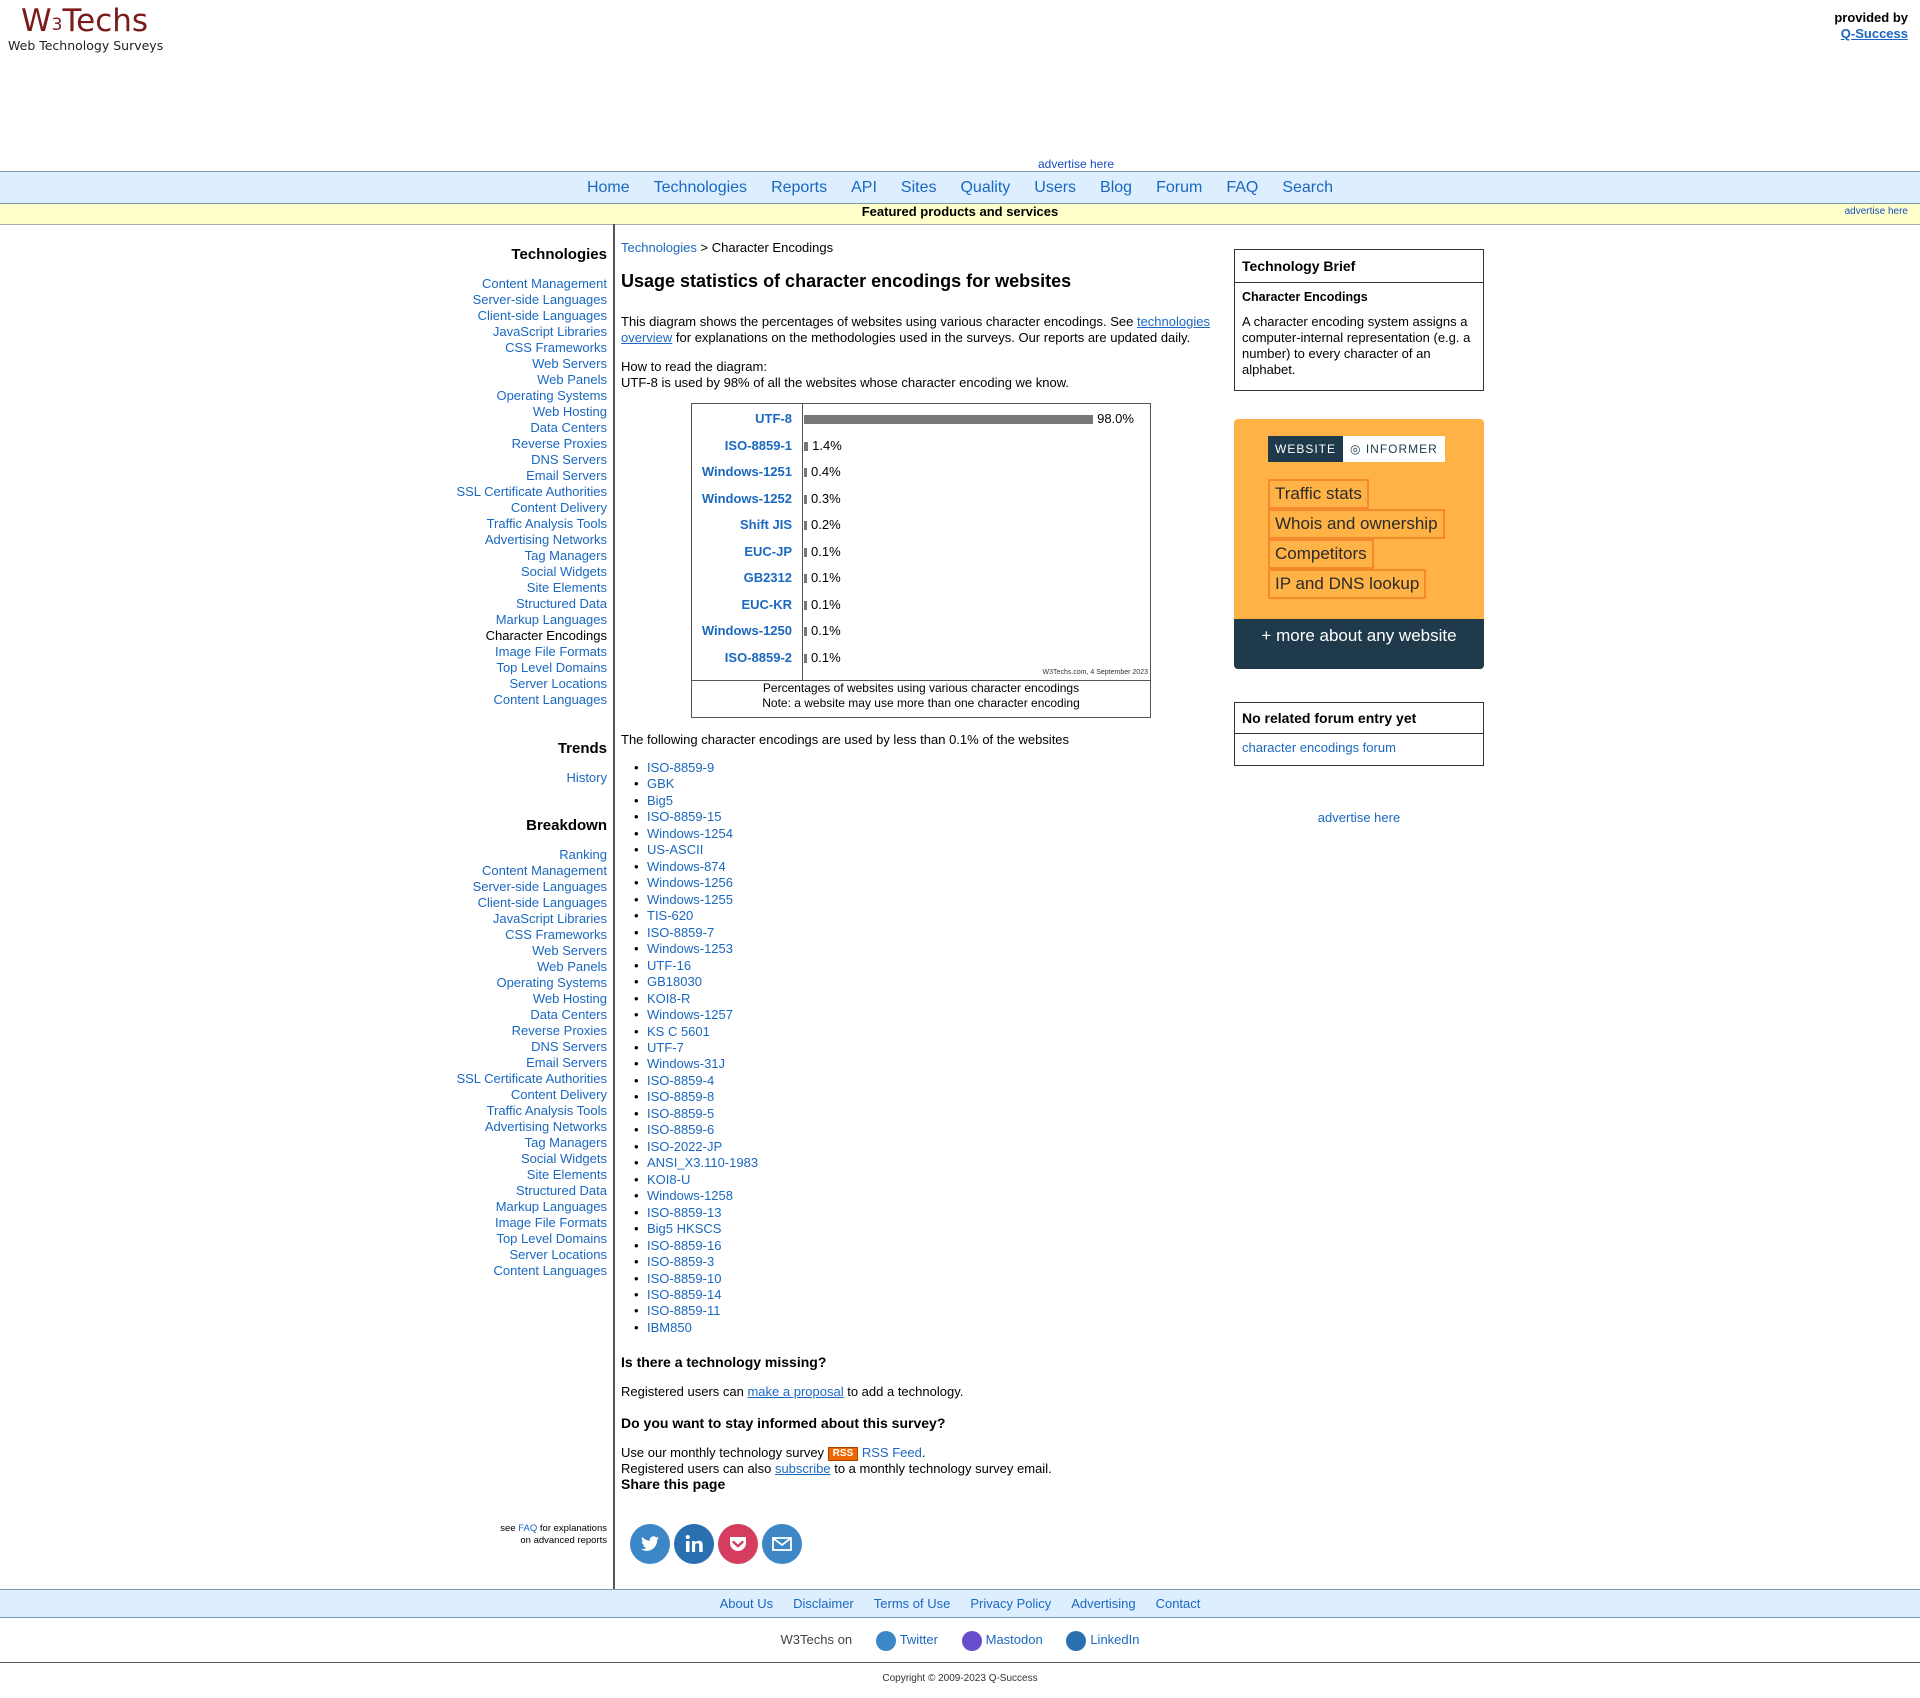  Describe the element at coordinates (531, 1127) in the screenshot. I see `sidebar-breakdown-advertising-networks: Advertising Networks` at that location.